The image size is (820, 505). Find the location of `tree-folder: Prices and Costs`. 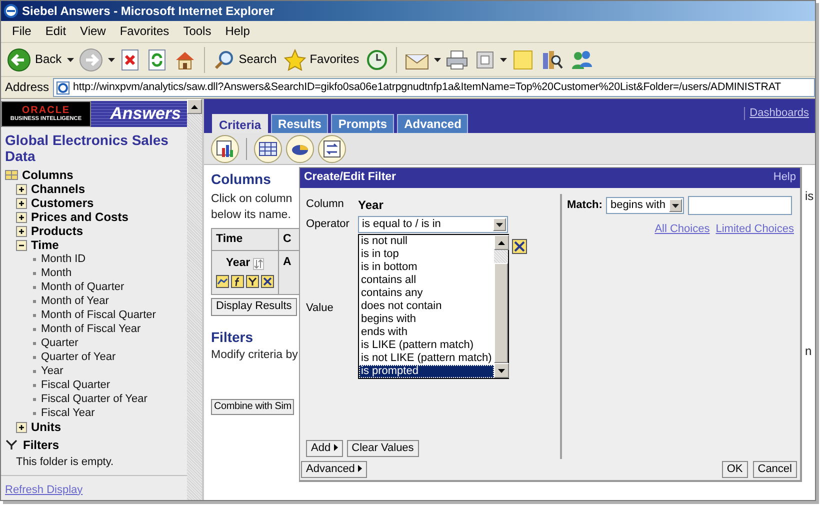

tree-folder: Prices and Costs is located at coordinates (79, 217).